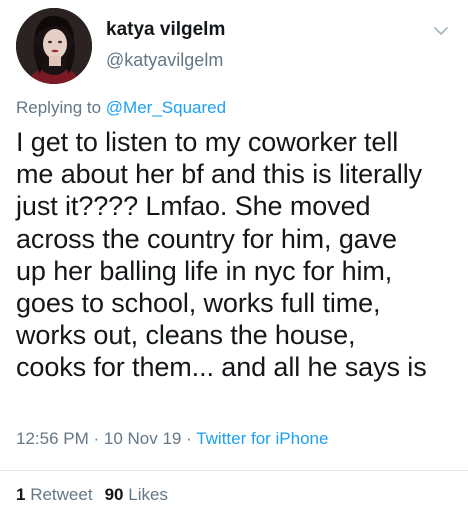  I want to click on chevron-down-icon, so click(441, 31).